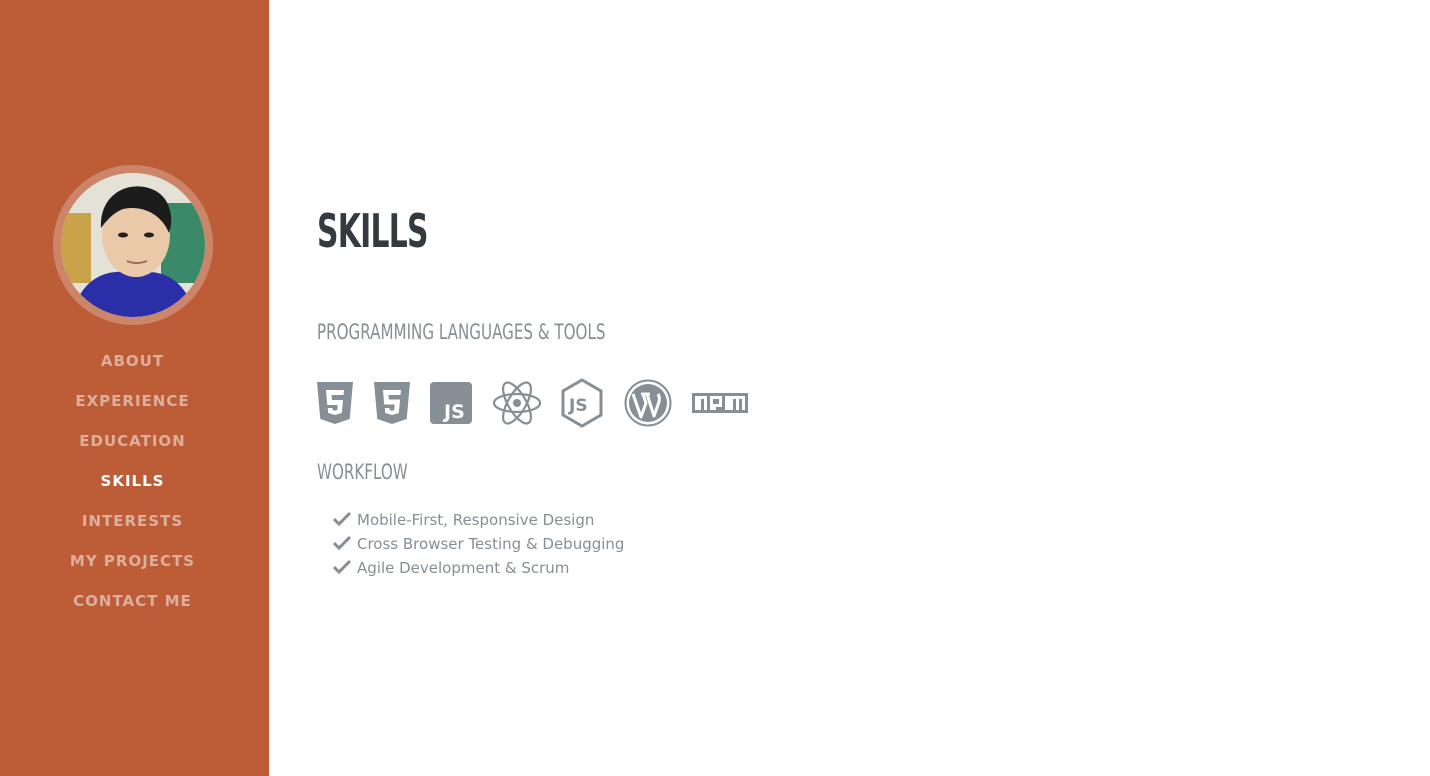  I want to click on nav-item-education: EDUCATION, so click(132, 443).